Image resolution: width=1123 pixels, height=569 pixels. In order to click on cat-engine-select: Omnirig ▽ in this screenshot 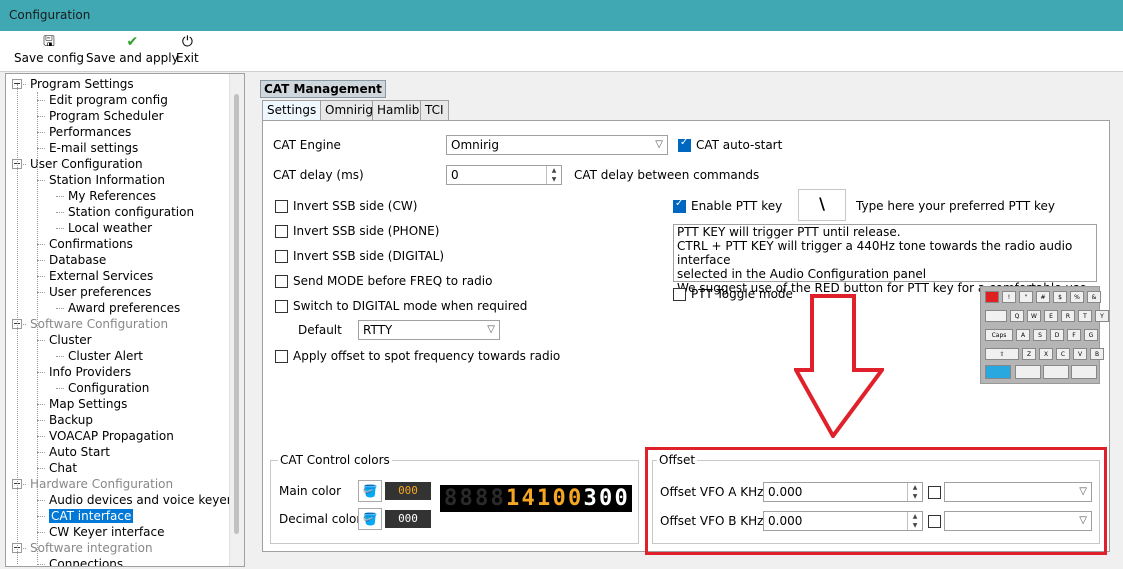, I will do `click(557, 145)`.